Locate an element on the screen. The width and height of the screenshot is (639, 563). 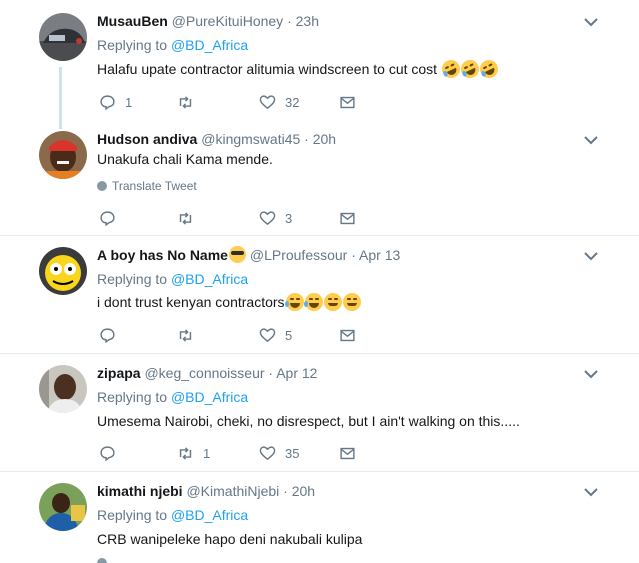
tweet-text-content: Unakufa chali Kama mende. is located at coordinates (185, 159).